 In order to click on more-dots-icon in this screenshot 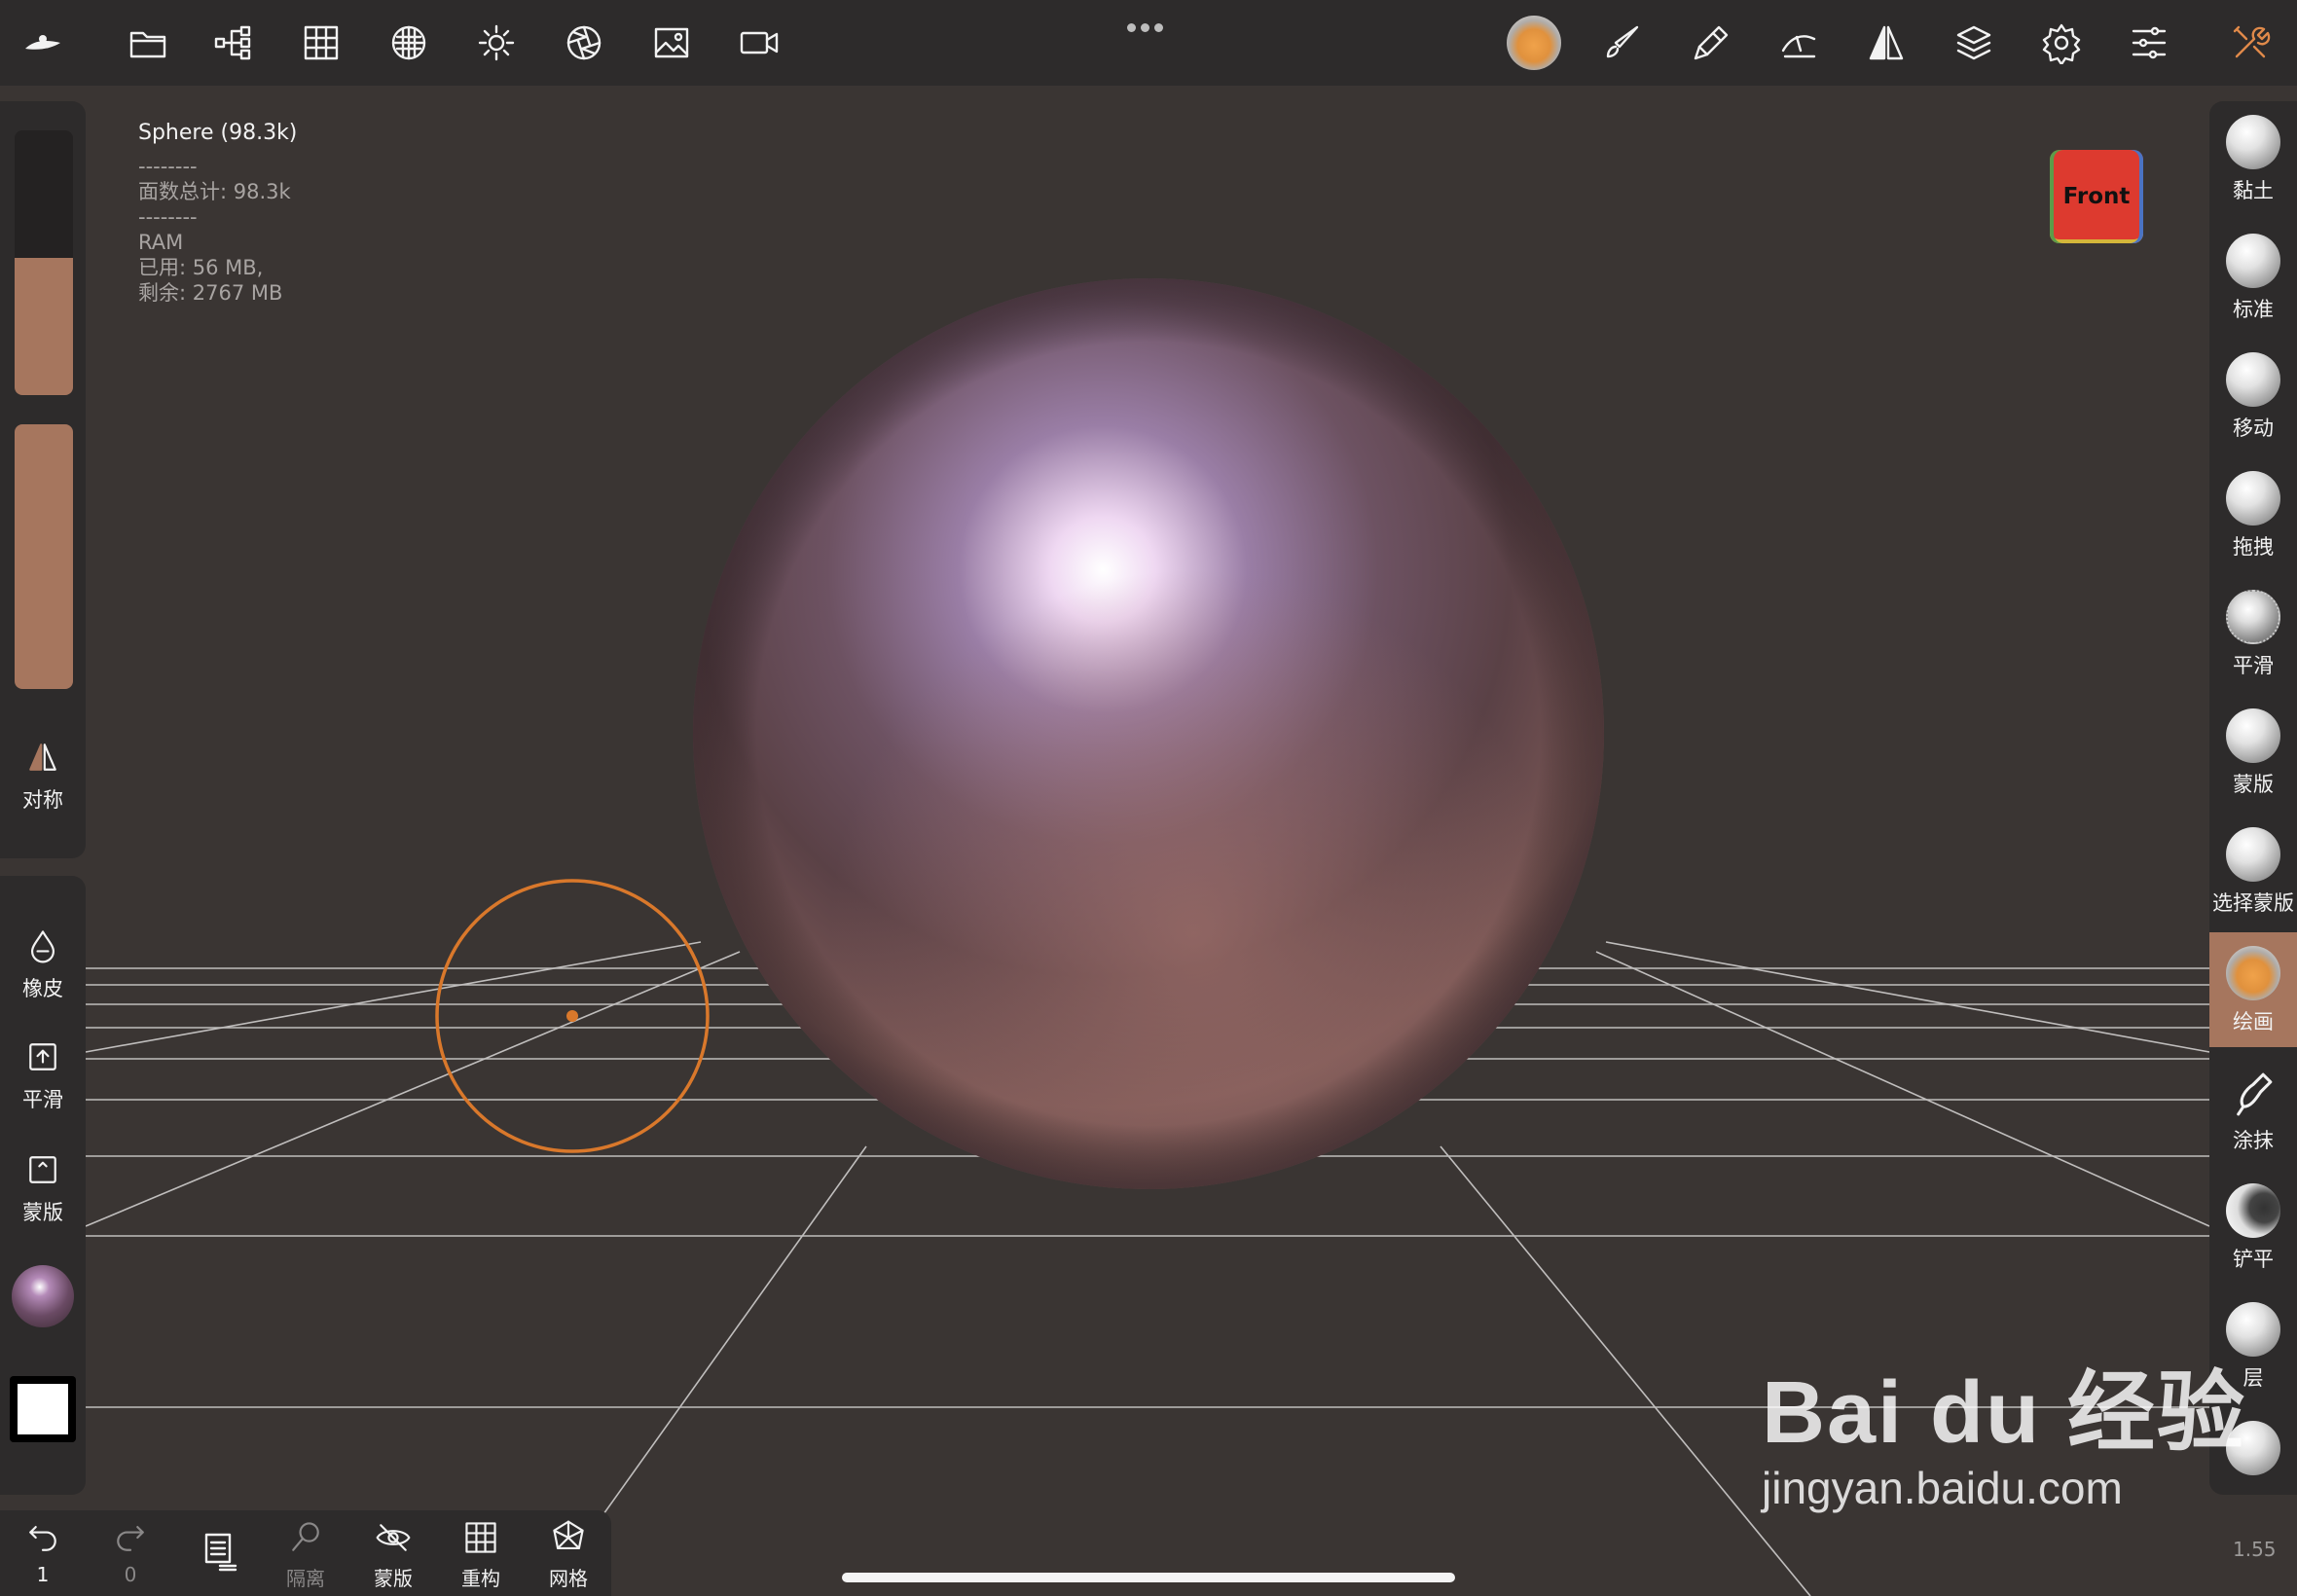, I will do `click(1148, 25)`.